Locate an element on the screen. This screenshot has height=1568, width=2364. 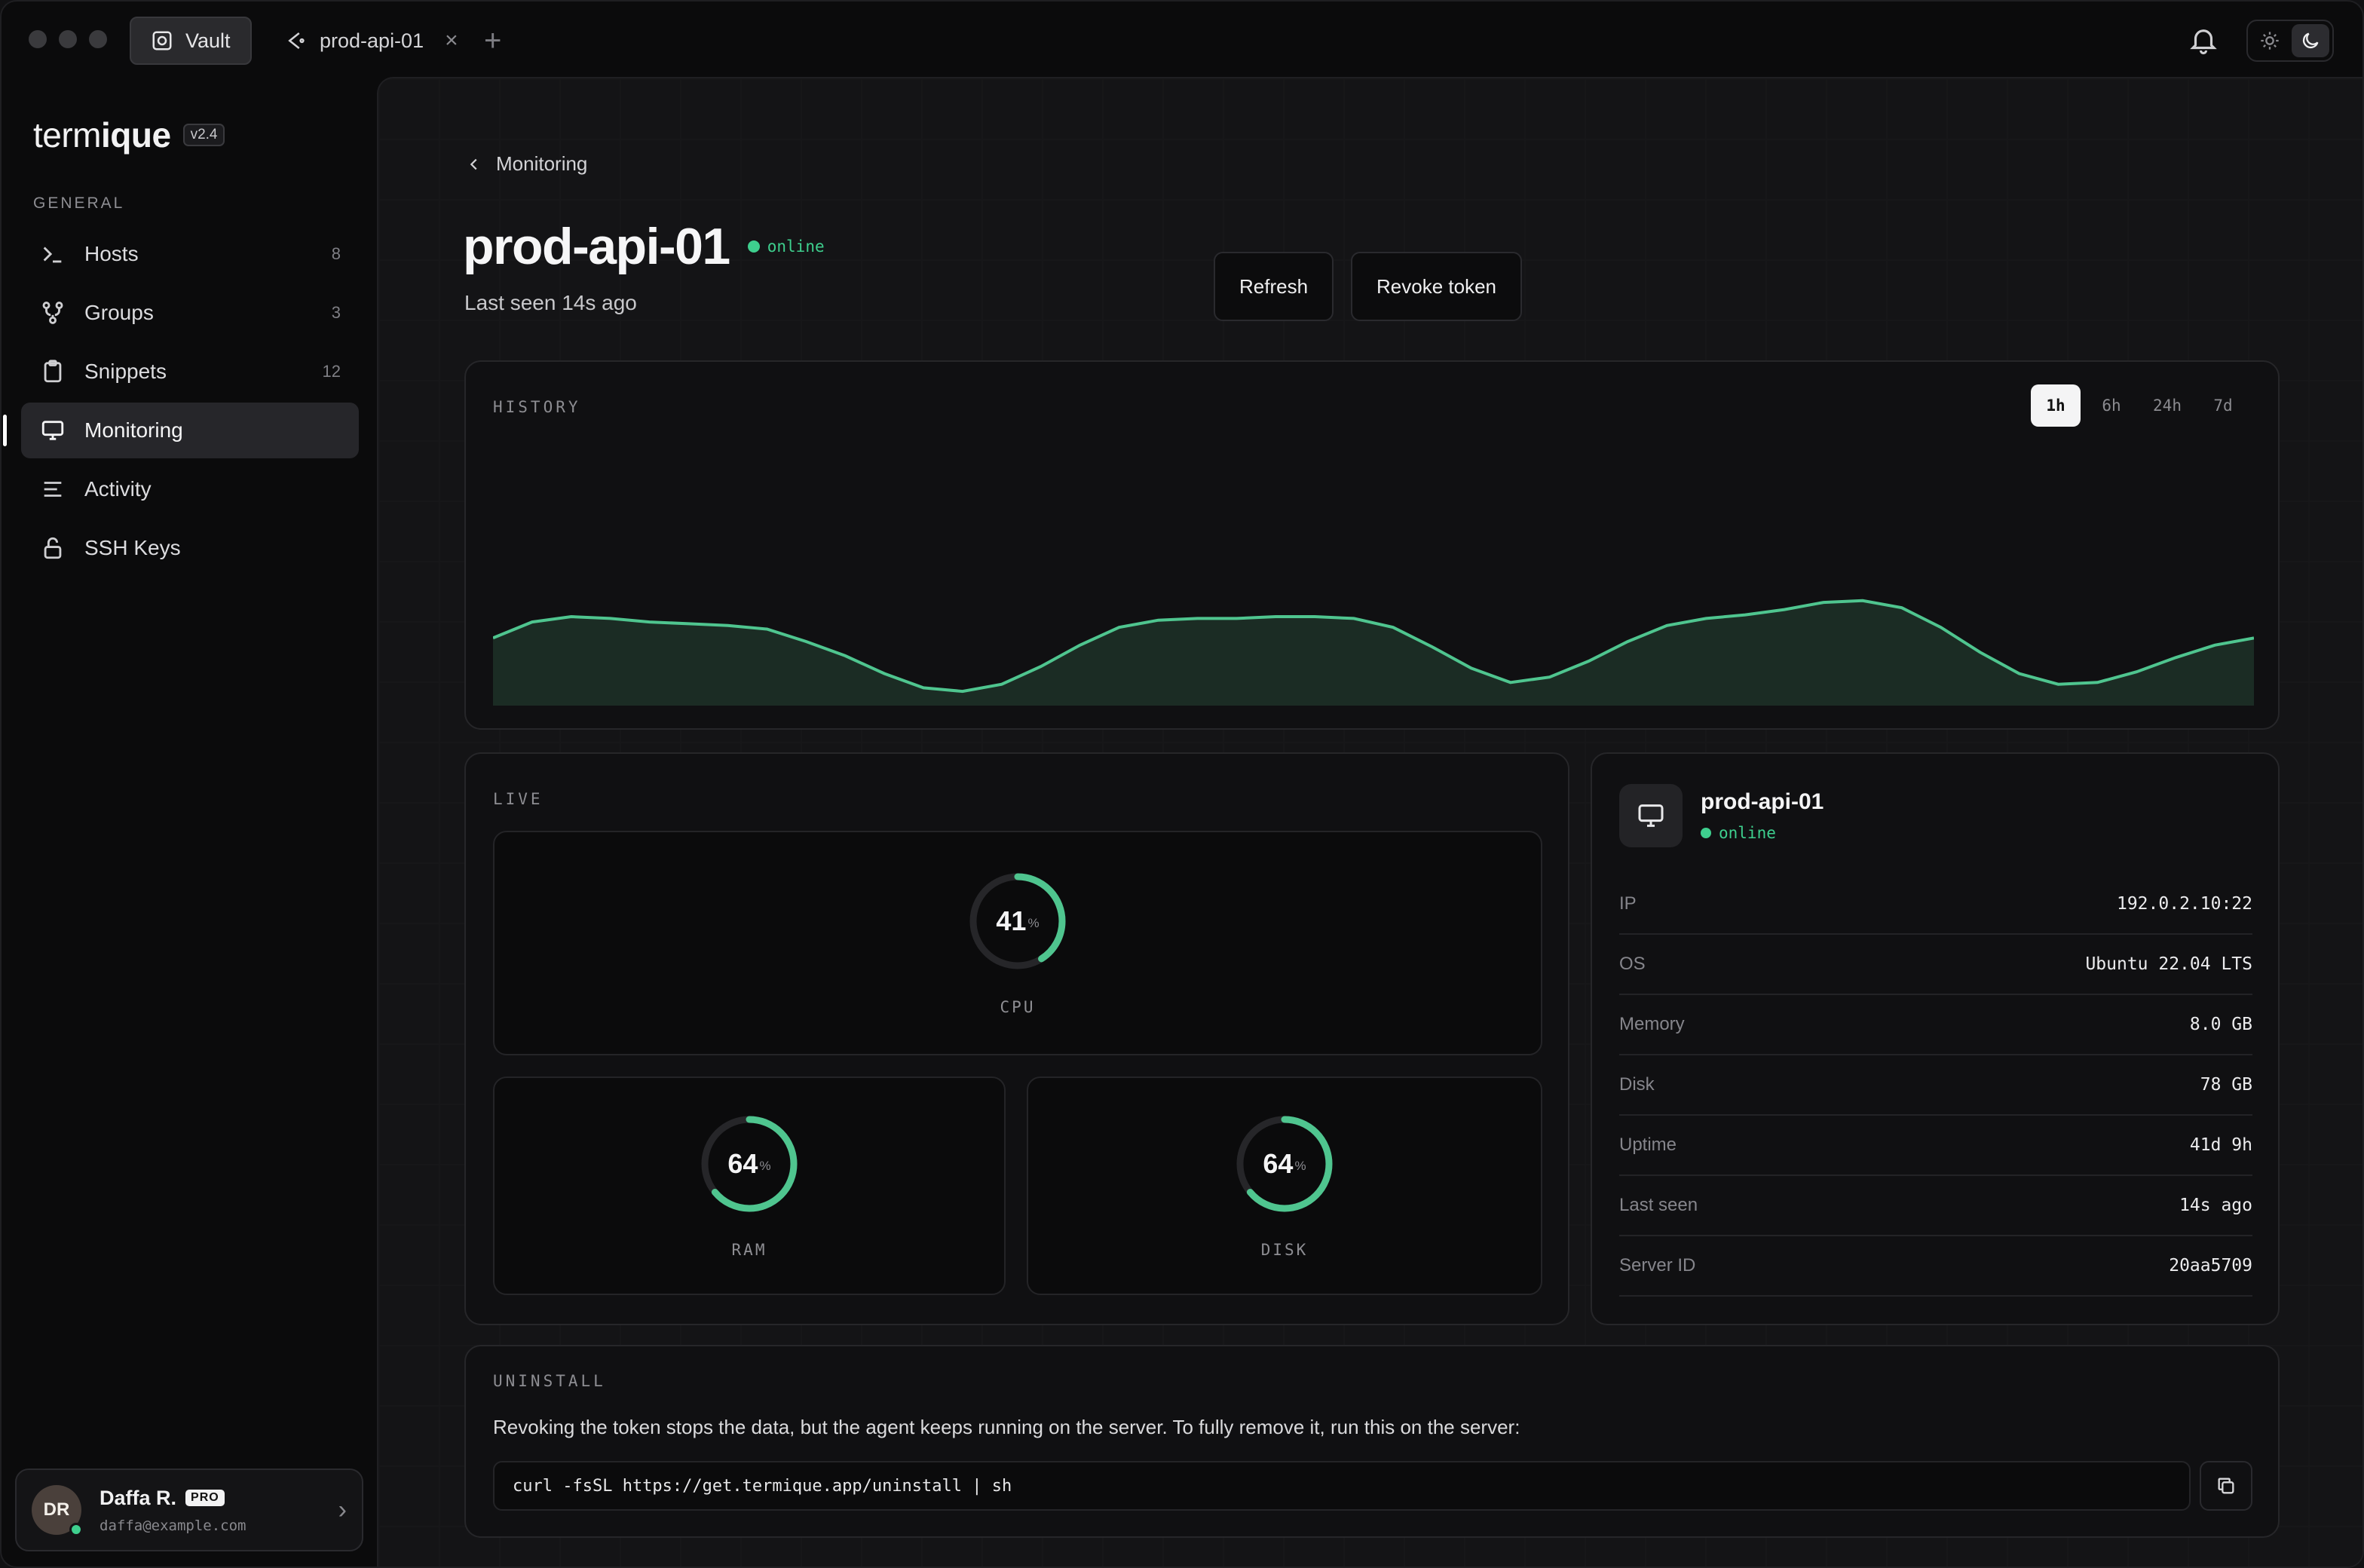
sidebar-item-snippets: Snippets 12 is located at coordinates (190, 372).